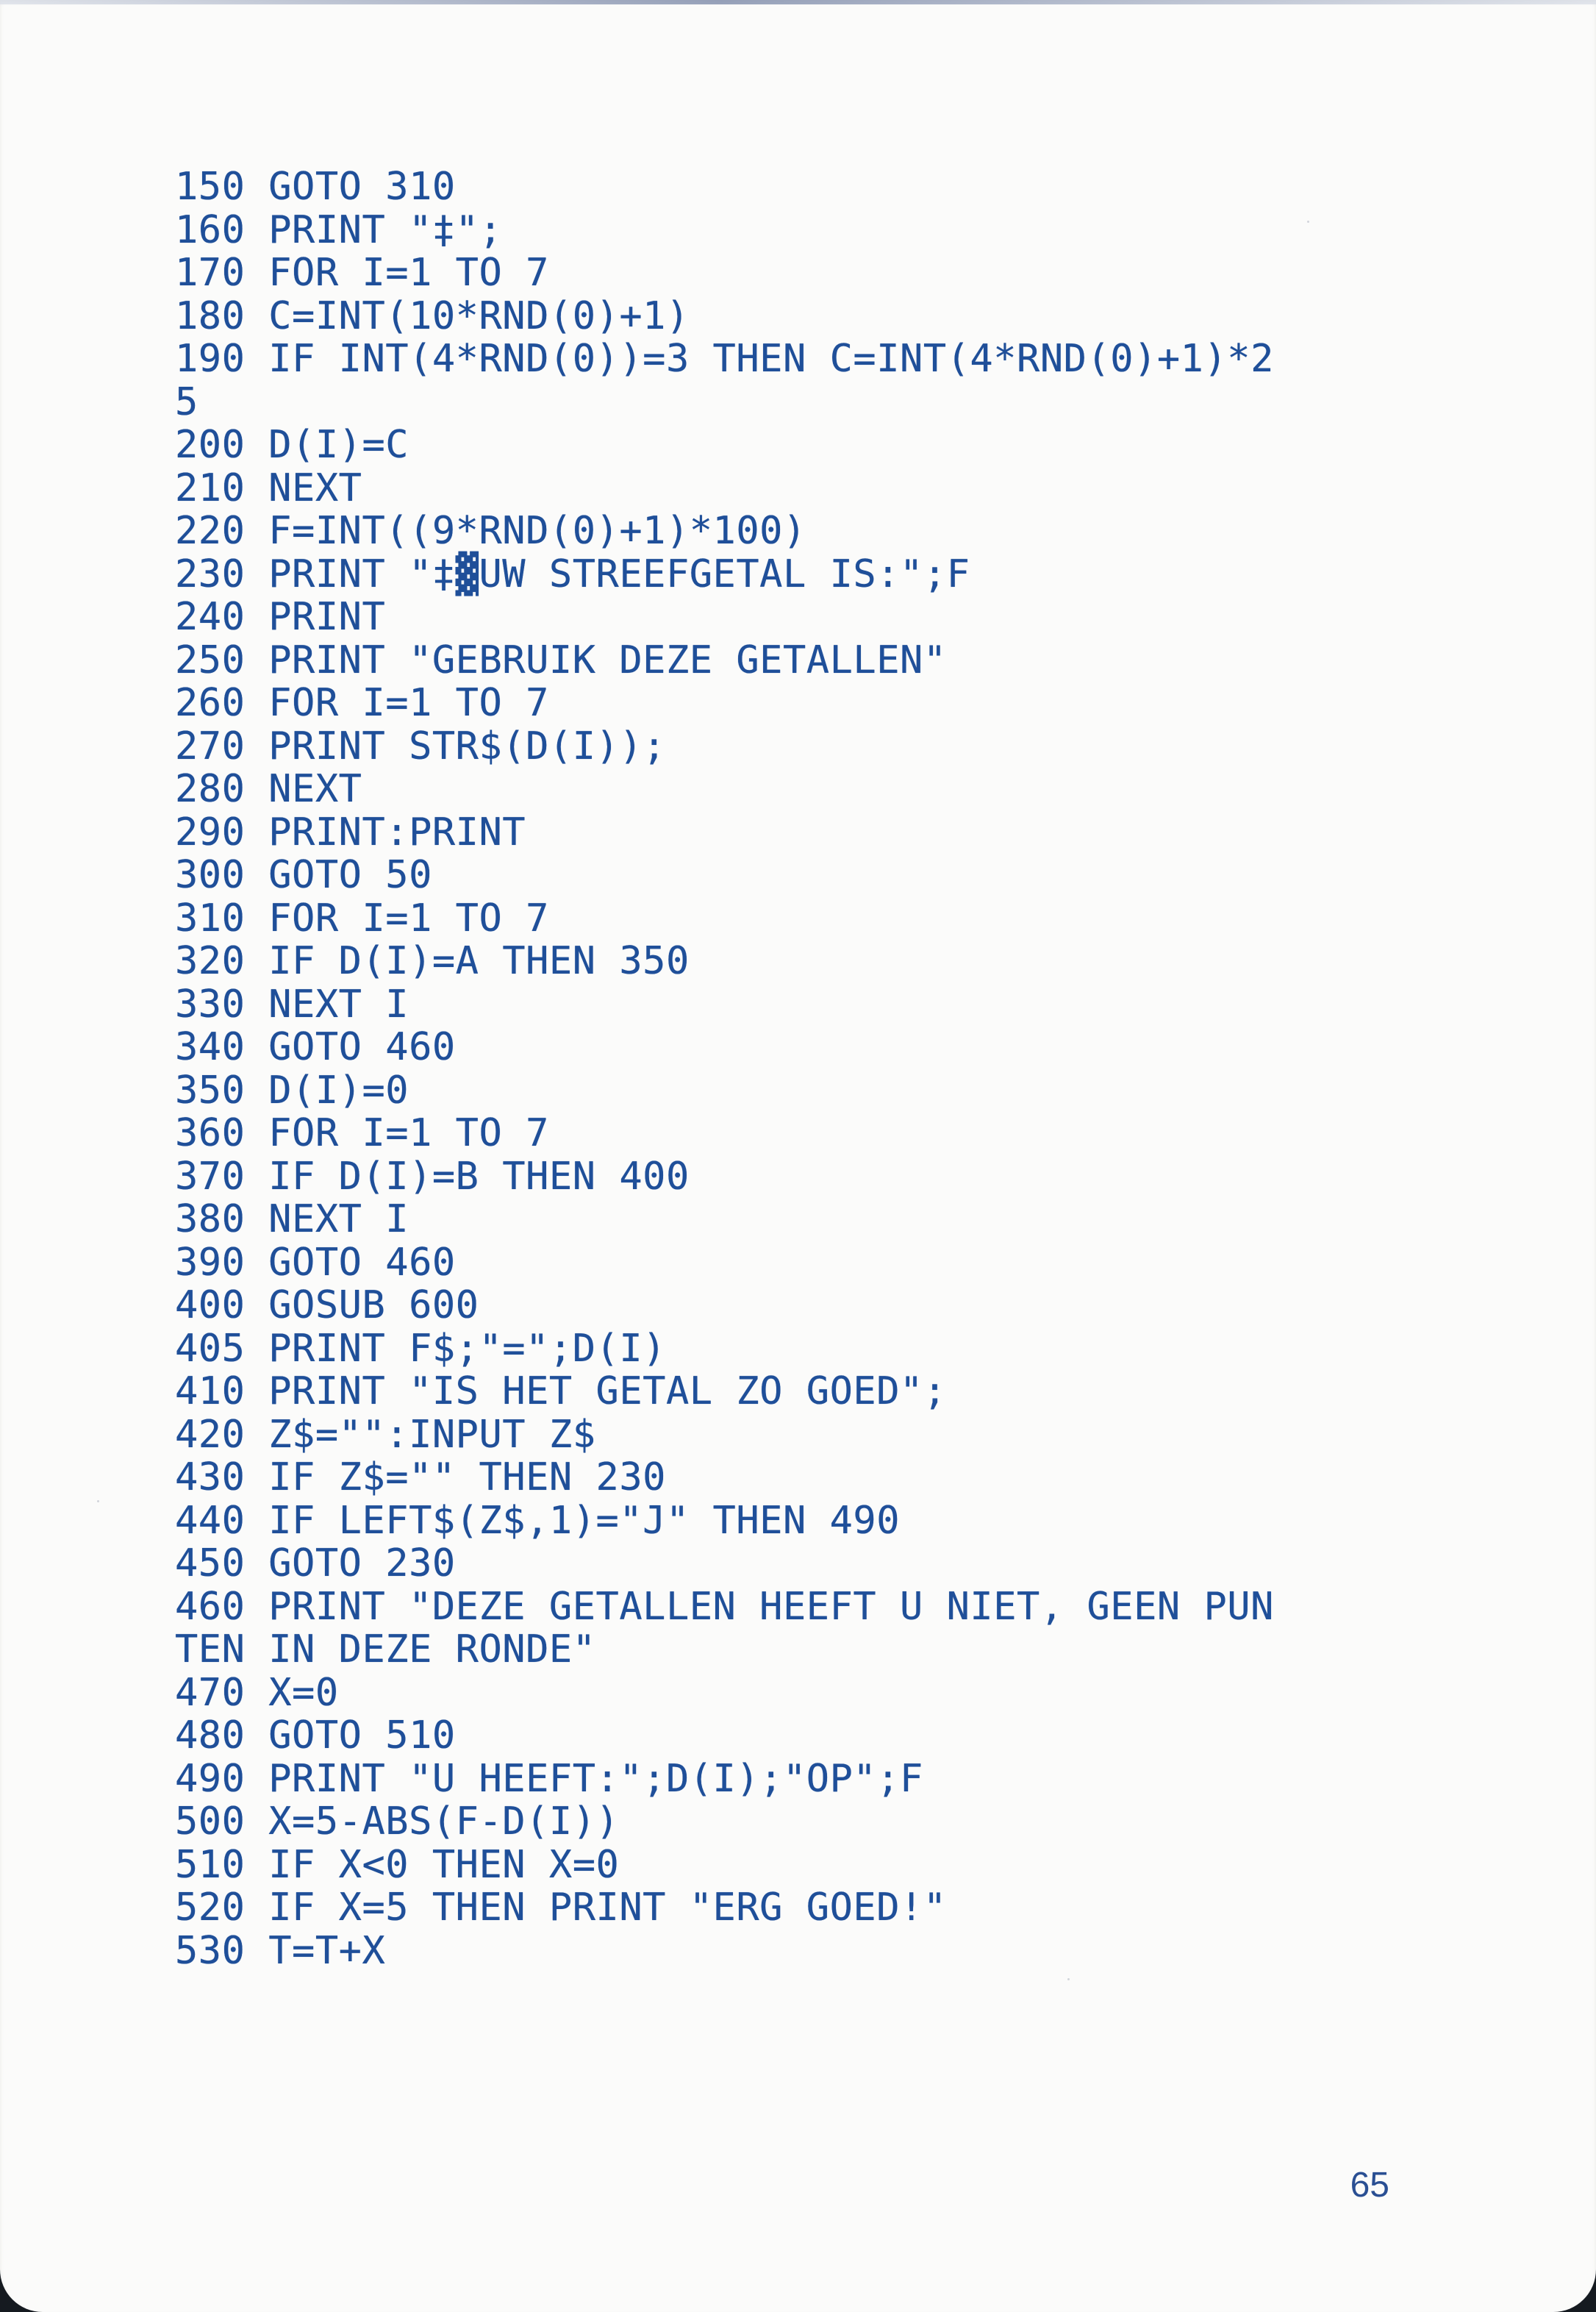 The height and width of the screenshot is (2312, 1596). Describe the element at coordinates (315, 187) in the screenshot. I see `code-line: 150 GOTO 310` at that location.